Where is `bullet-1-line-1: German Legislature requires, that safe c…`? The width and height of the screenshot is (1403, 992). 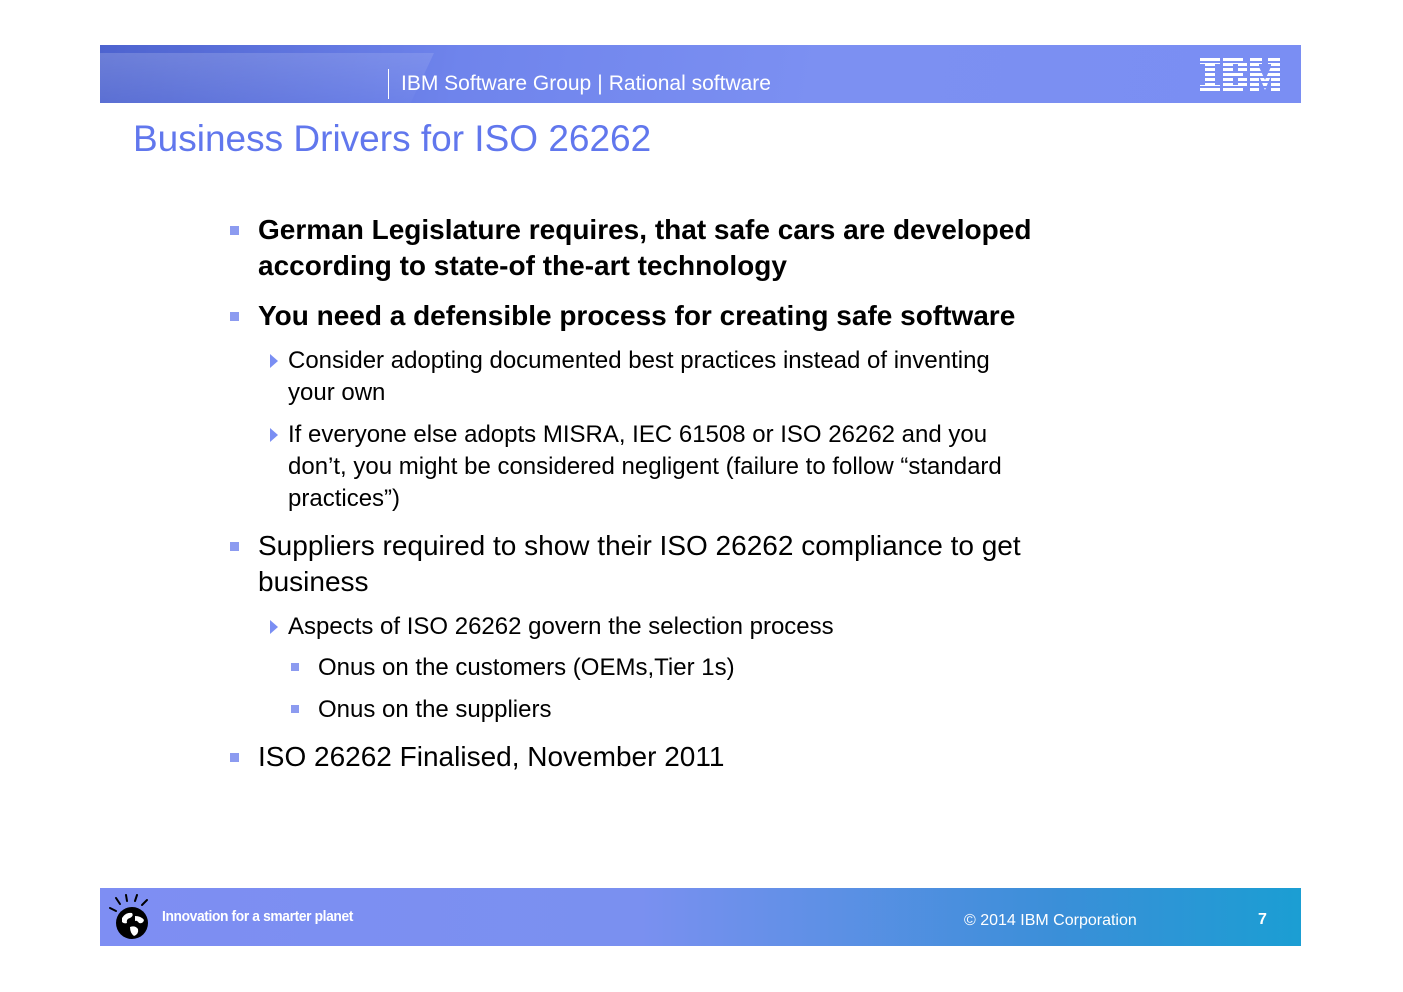 bullet-1-line-1: German Legislature requires, that safe c… is located at coordinates (645, 229).